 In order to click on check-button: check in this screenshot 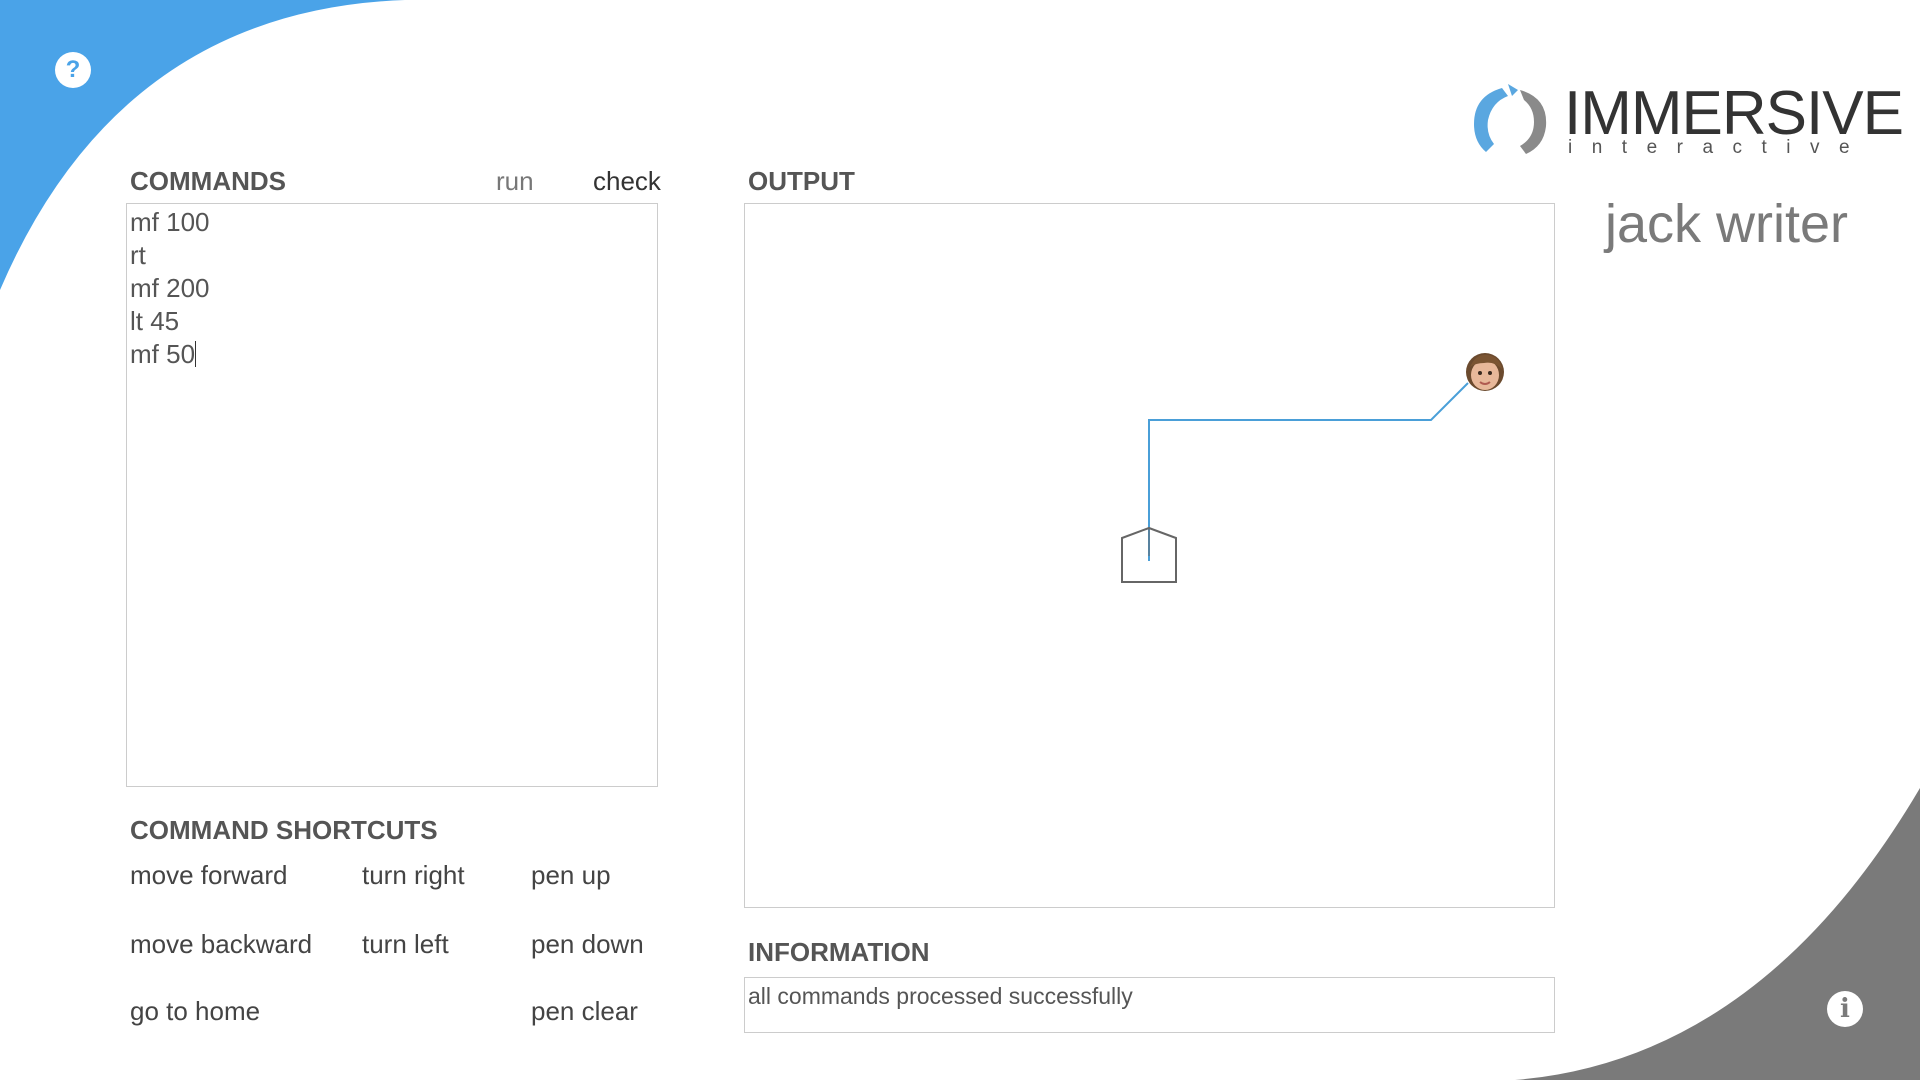, I will do `click(627, 181)`.